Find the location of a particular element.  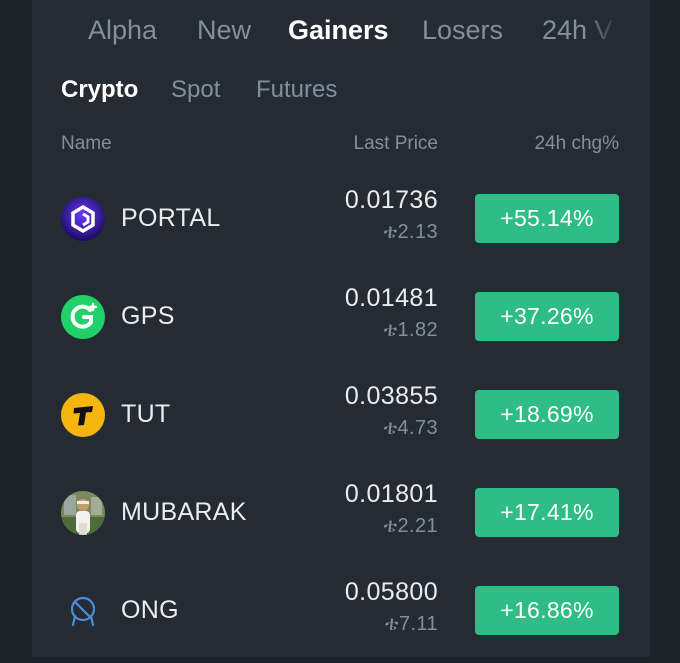

column-header-last-price: Last Price is located at coordinates (396, 144).